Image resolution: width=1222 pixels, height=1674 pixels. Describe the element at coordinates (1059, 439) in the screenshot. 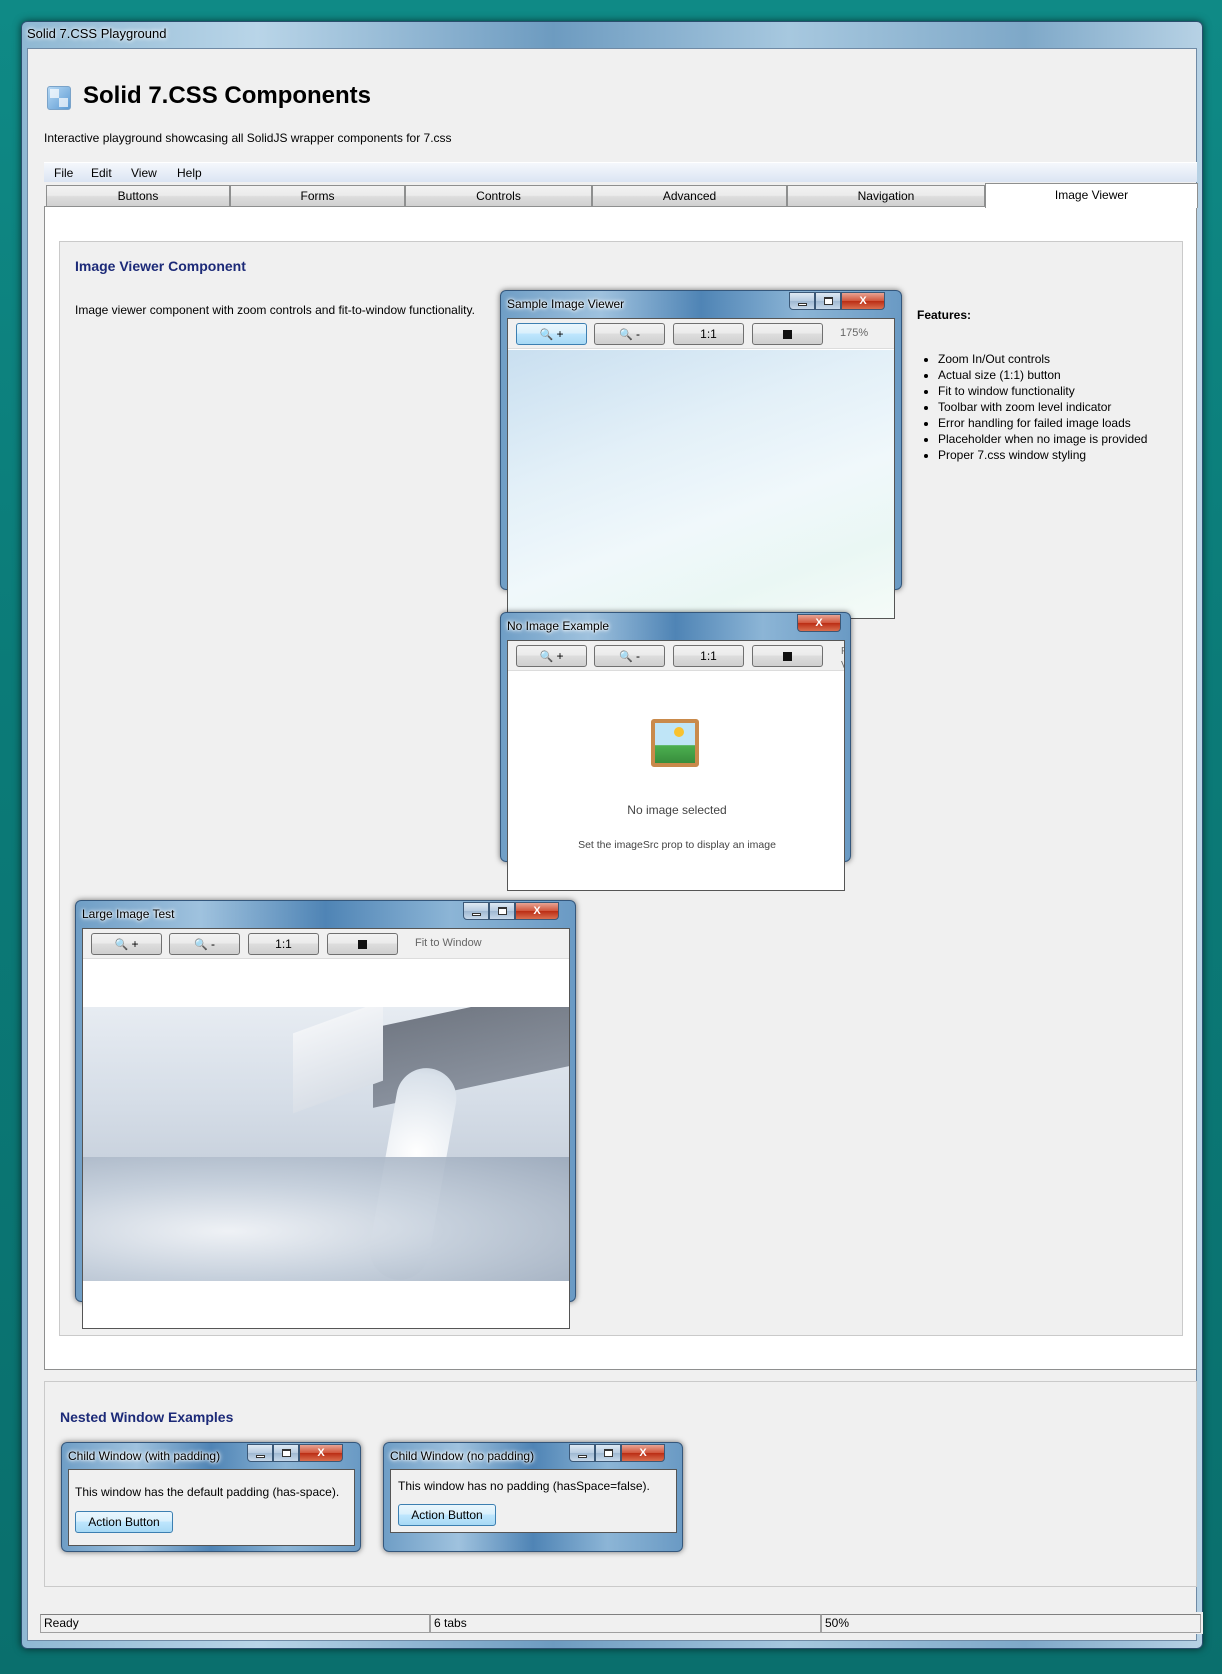

I see `feature-item: Placeholder when no image is provided` at that location.